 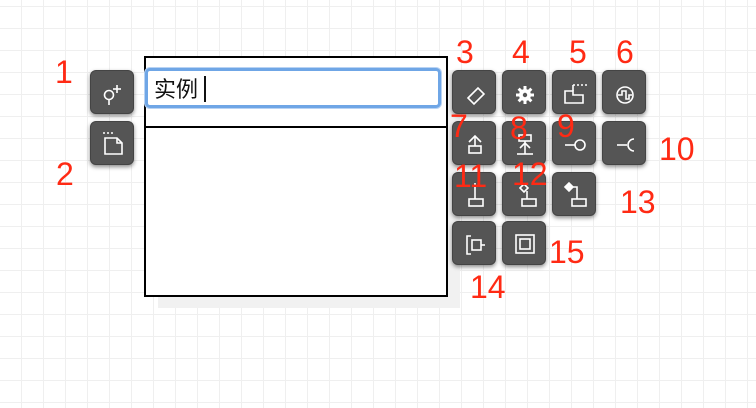 I want to click on class-compartment-divider, so click(x=296, y=127).